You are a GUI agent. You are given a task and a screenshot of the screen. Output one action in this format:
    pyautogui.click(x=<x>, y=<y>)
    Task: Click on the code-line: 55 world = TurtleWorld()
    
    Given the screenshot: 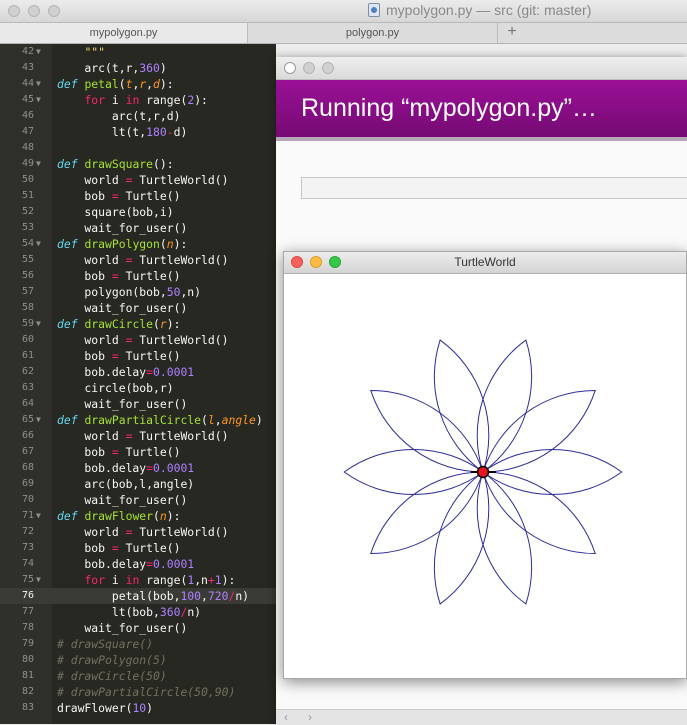 What is the action you would take?
    pyautogui.click(x=138, y=260)
    